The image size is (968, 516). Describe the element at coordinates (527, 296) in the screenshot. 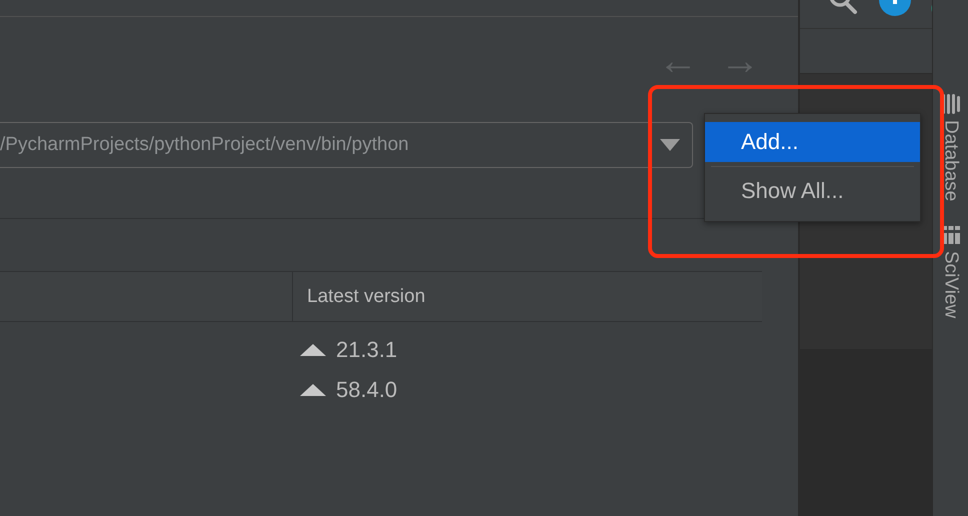

I see `column-header: Latest version` at that location.